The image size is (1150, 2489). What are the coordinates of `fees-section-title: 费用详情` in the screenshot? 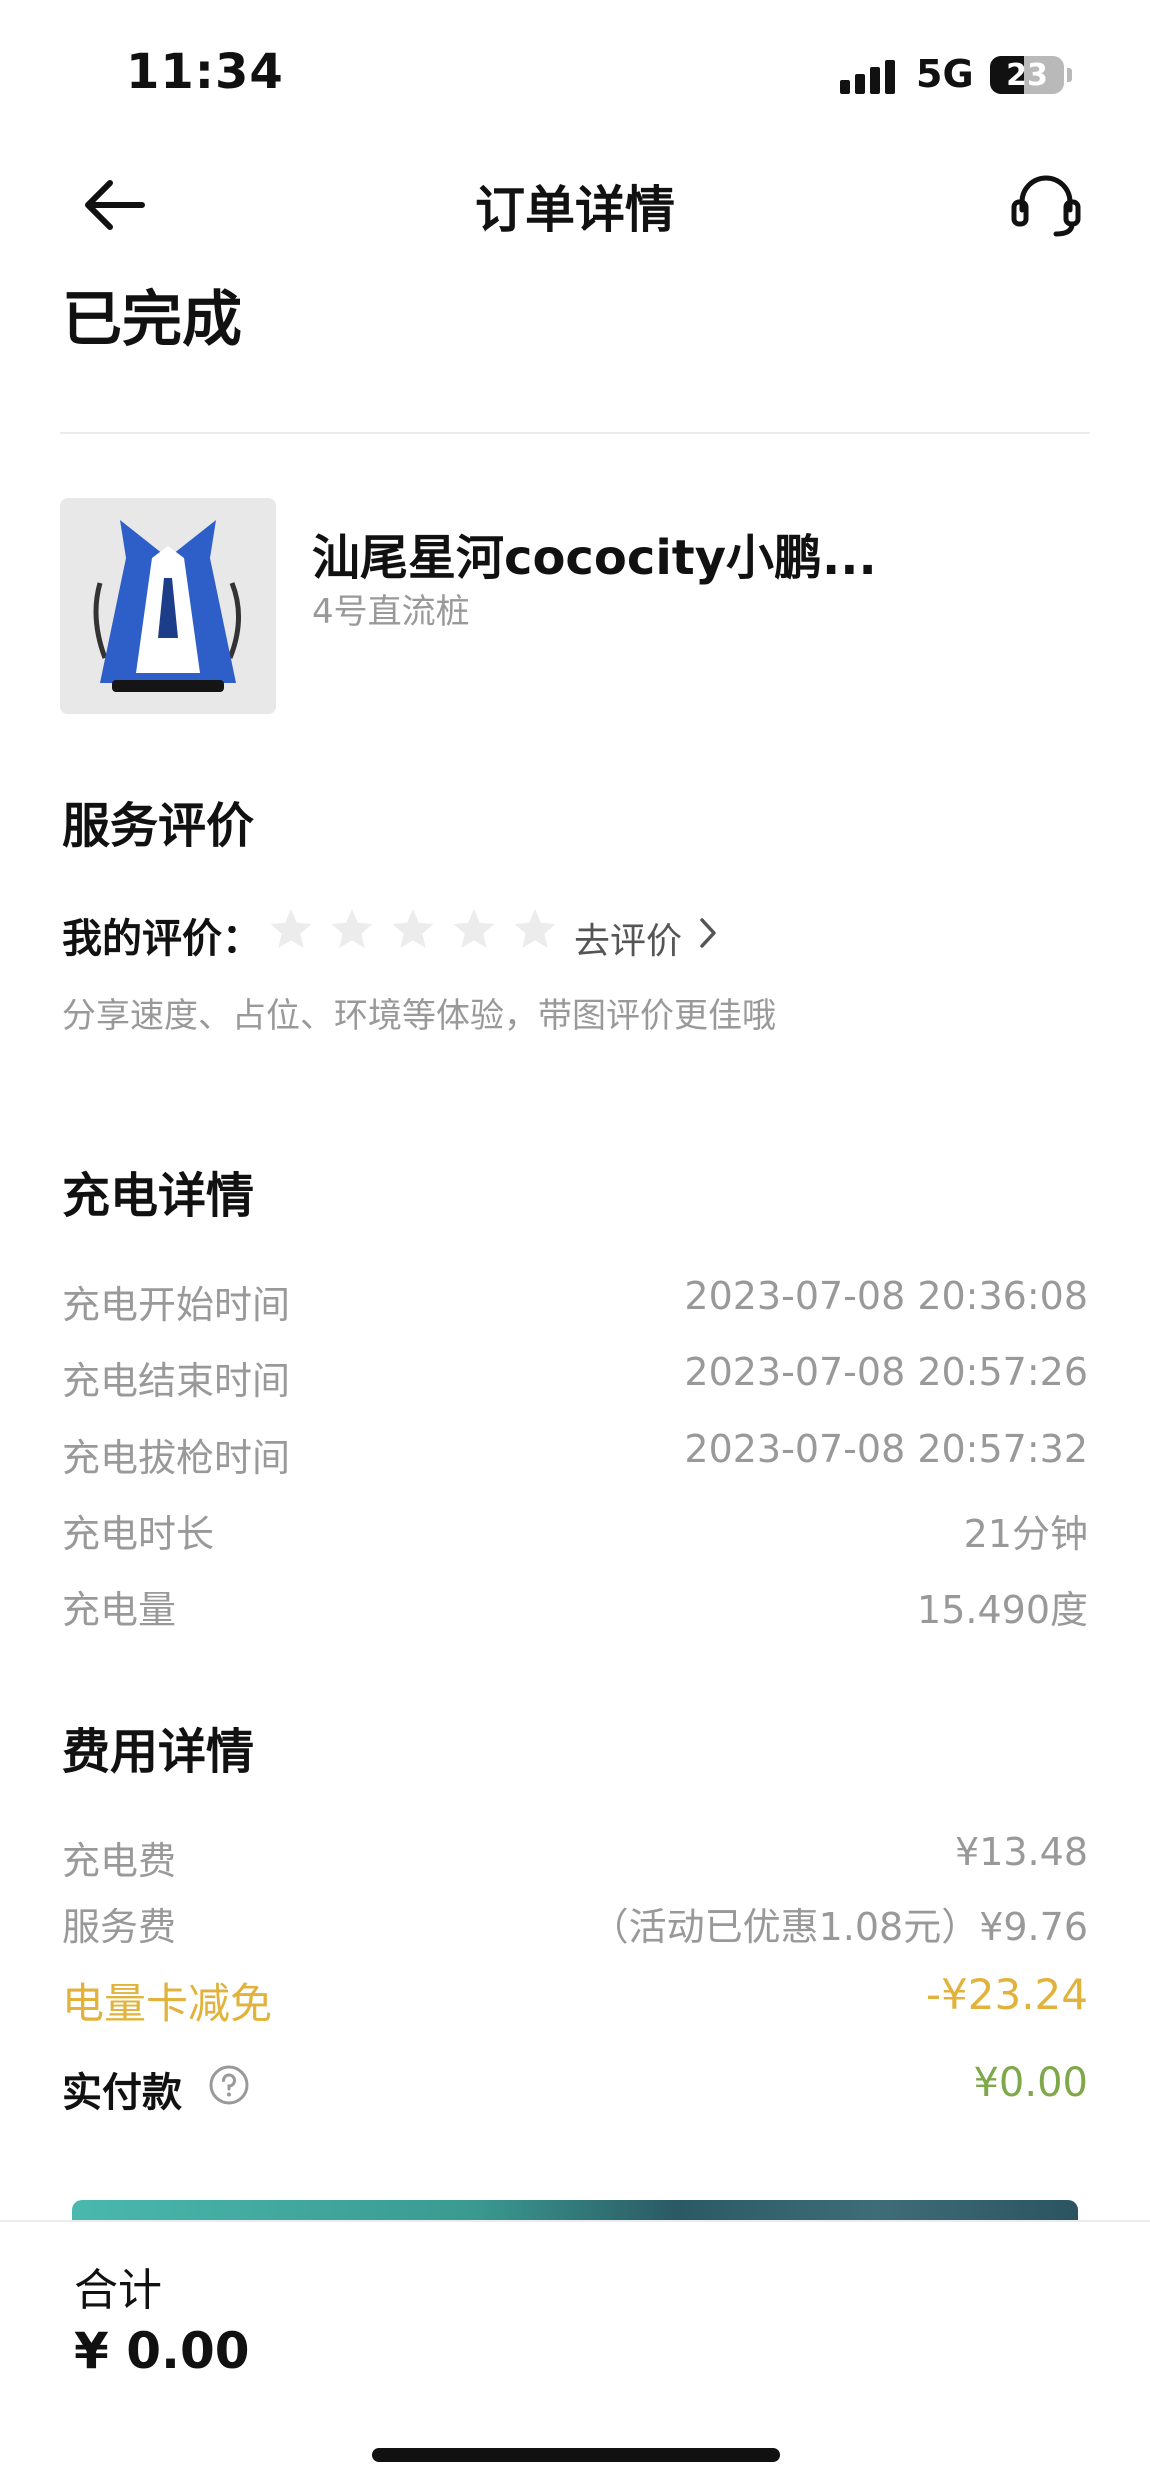 It's located at (158, 1752).